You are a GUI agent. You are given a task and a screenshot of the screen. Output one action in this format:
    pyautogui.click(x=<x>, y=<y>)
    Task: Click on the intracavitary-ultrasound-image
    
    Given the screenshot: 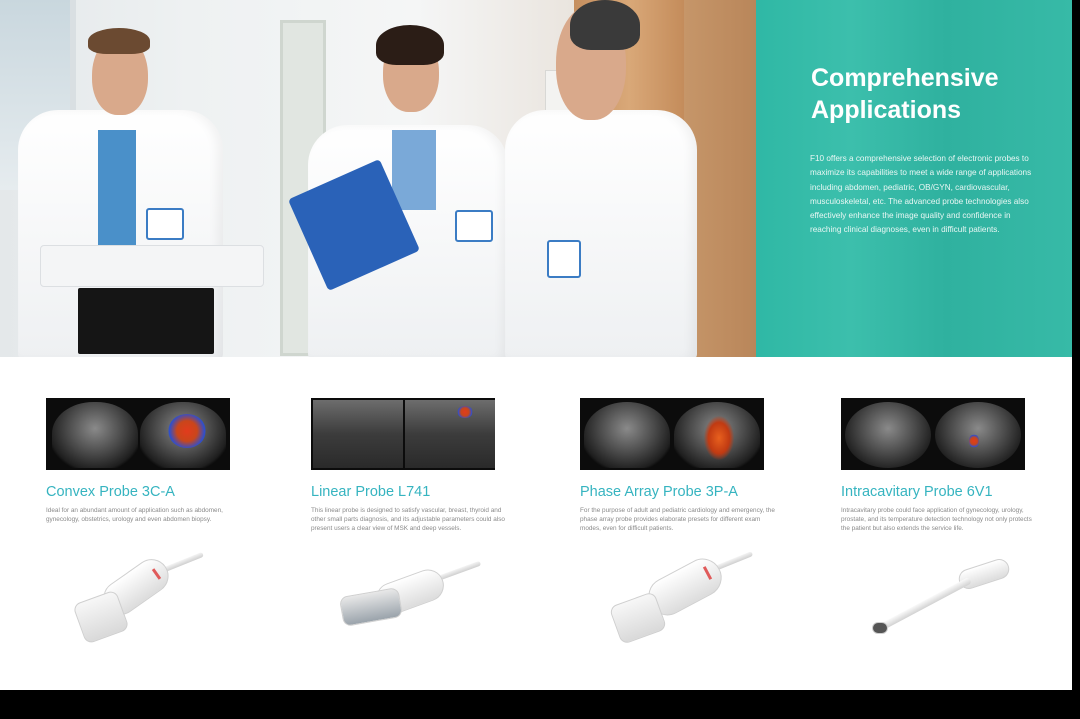 What is the action you would take?
    pyautogui.click(x=933, y=434)
    